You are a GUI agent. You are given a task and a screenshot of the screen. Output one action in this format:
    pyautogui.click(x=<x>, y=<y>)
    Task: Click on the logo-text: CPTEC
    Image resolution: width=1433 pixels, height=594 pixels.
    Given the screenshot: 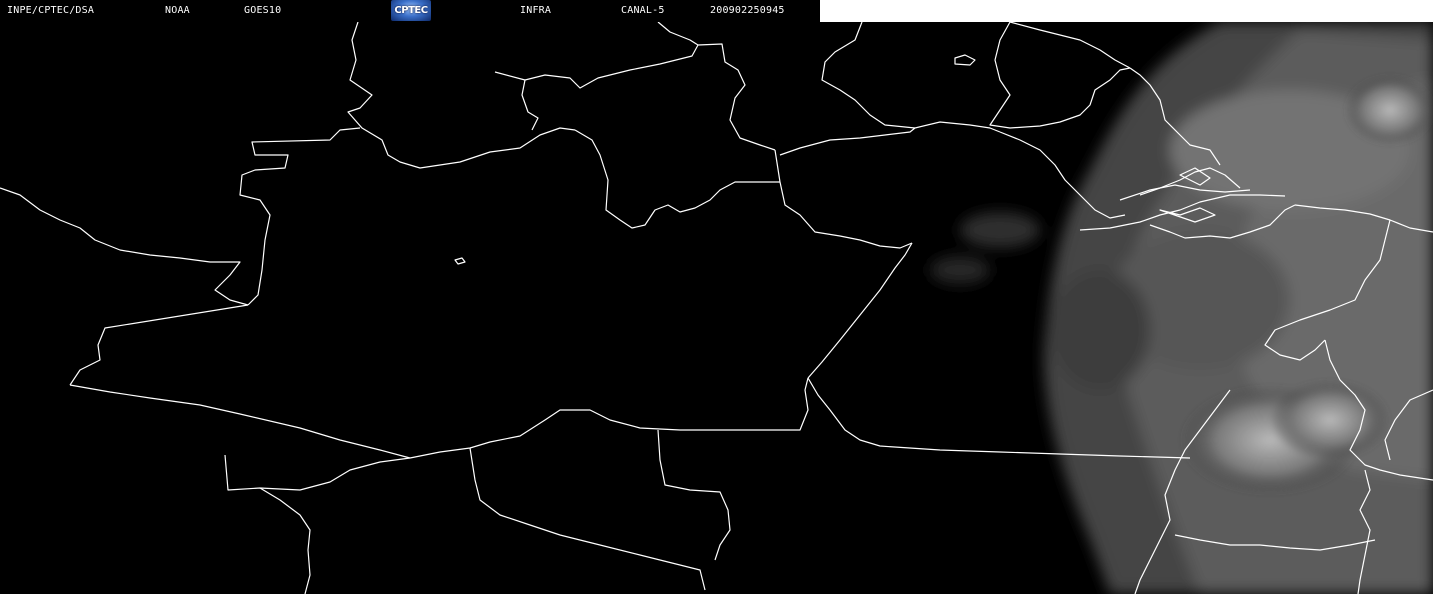 What is the action you would take?
    pyautogui.click(x=411, y=10)
    